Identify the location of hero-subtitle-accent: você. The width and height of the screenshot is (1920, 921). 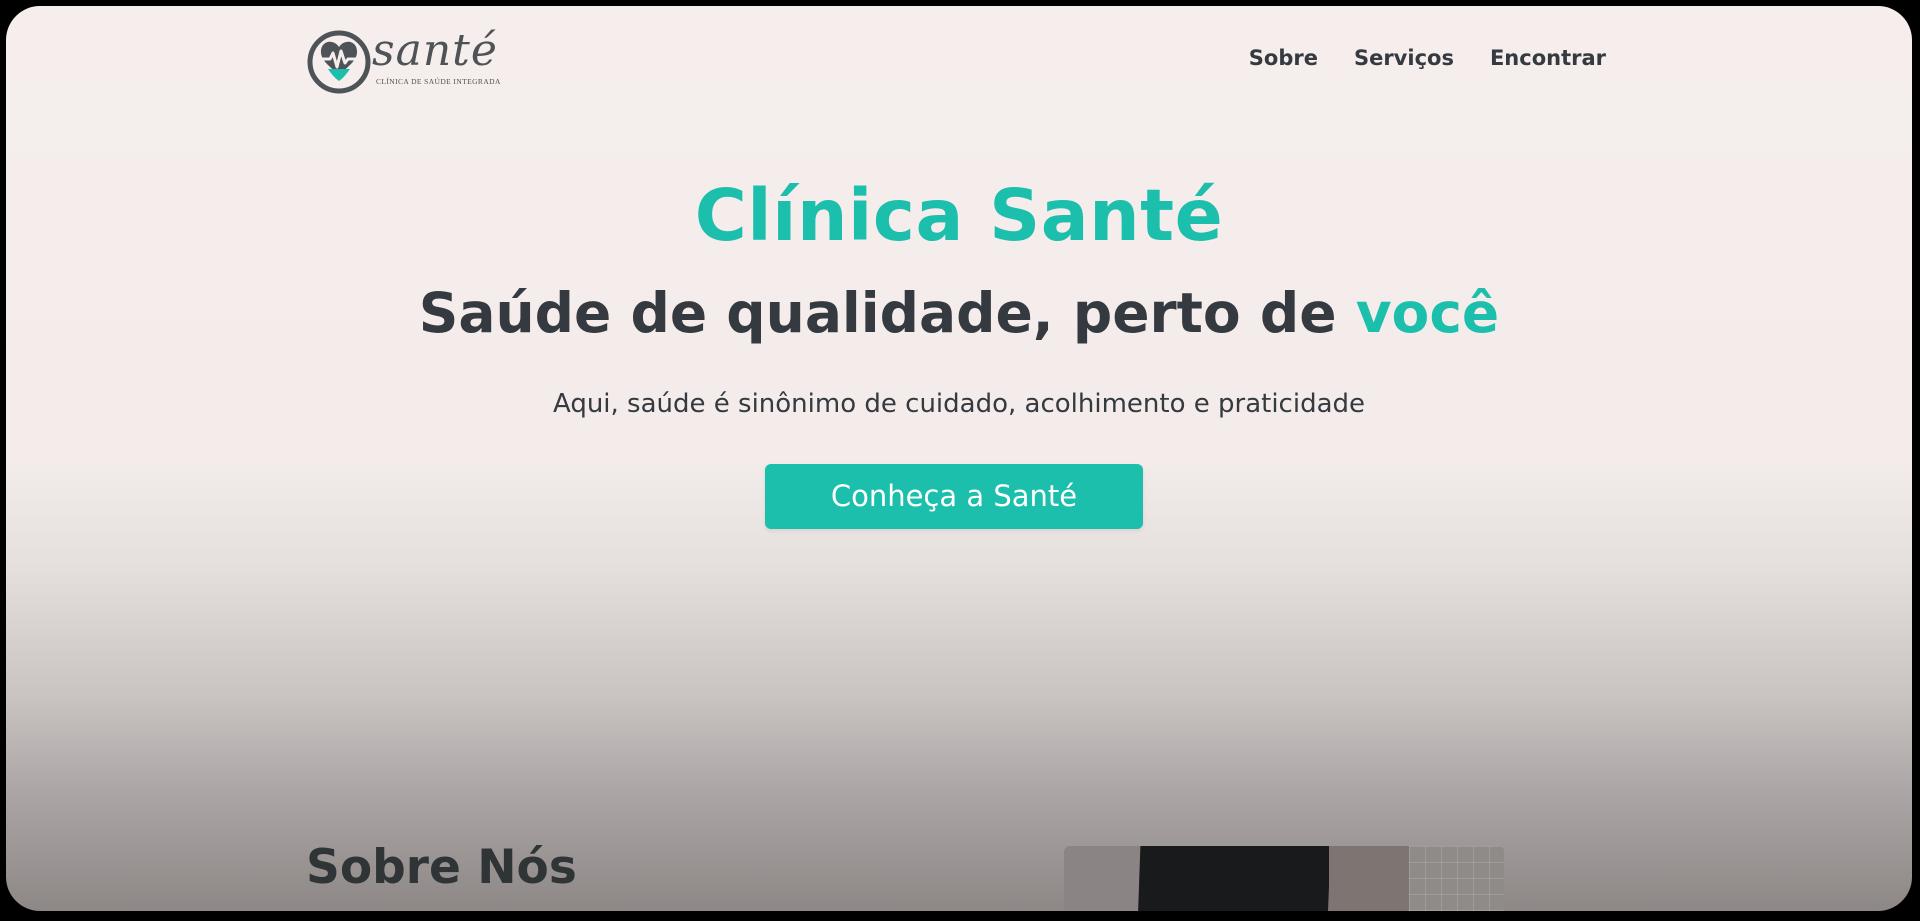
(1427, 313).